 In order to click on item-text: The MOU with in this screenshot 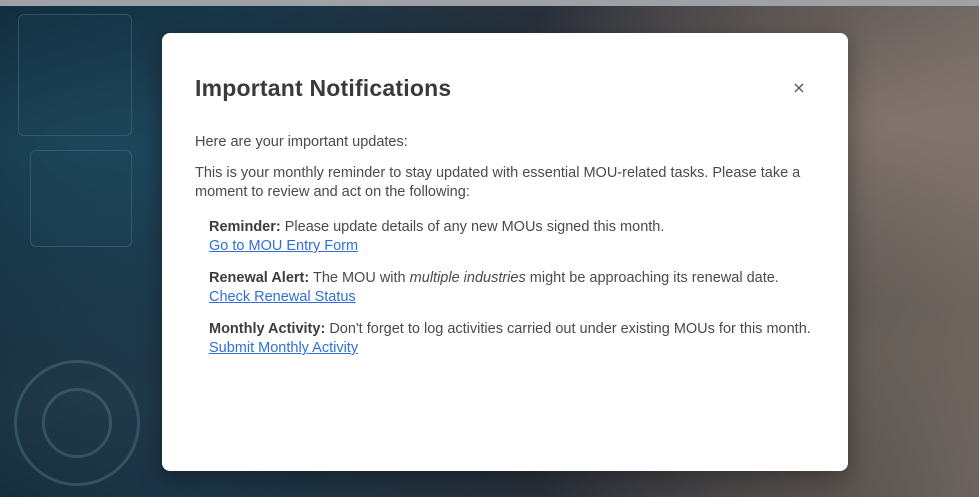, I will do `click(359, 278)`.